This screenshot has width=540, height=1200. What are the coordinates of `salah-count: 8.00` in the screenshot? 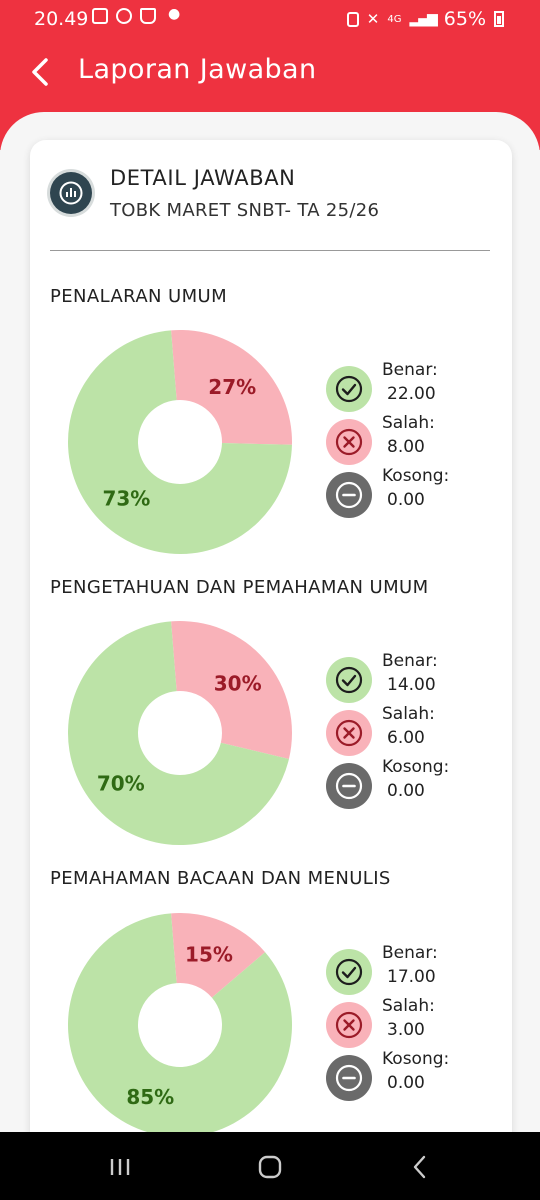 It's located at (406, 447).